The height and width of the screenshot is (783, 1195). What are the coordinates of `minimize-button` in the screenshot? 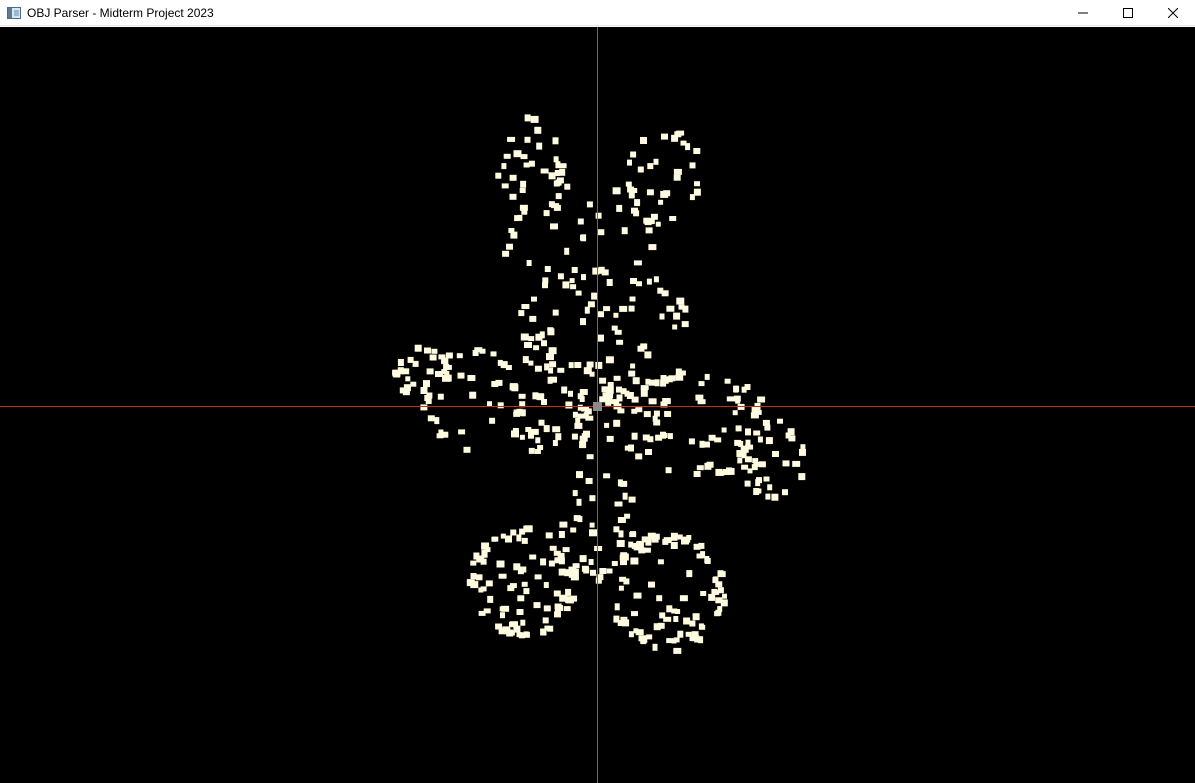 It's located at (1082, 13).